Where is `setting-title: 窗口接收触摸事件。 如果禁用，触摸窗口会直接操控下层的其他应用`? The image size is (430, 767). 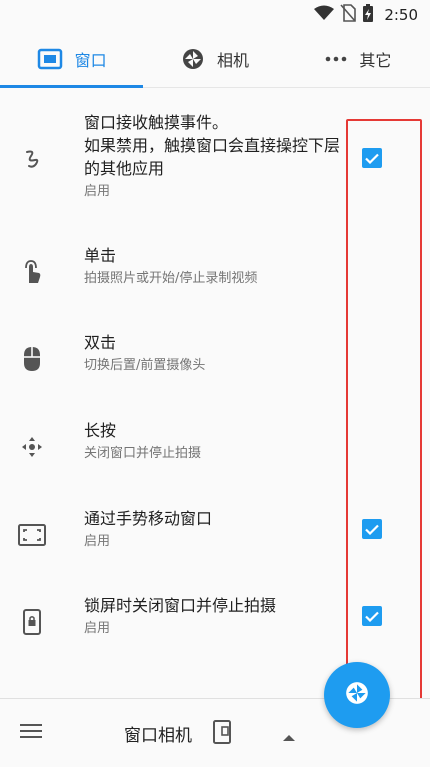 setting-title: 窗口接收触摸事件。 如果禁用，触摸窗口会直接操控下层的其他应用 is located at coordinates (212, 145).